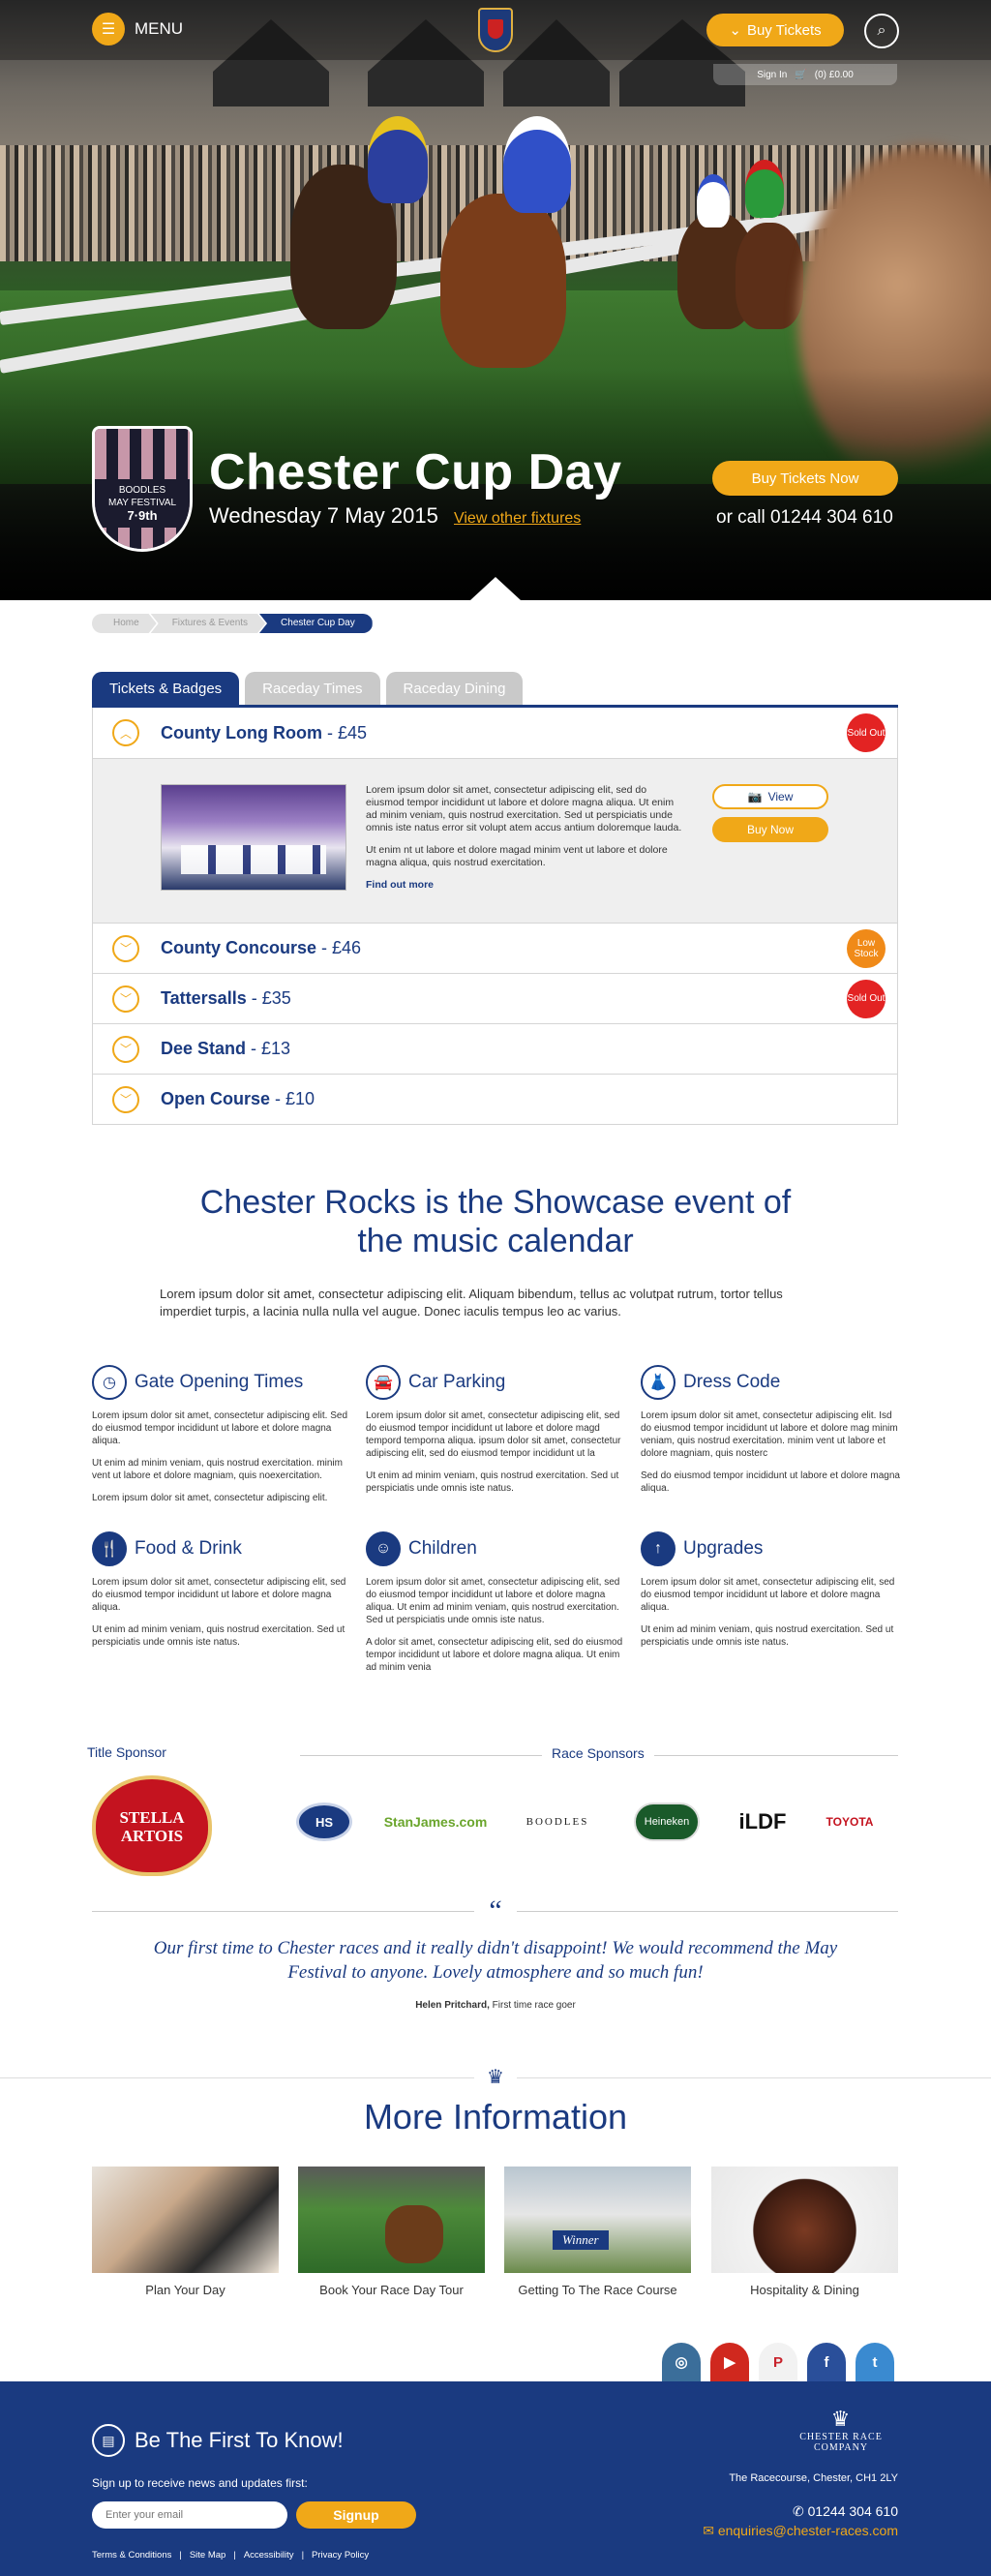  I want to click on phone-number: 01244 304 610, so click(853, 2511).